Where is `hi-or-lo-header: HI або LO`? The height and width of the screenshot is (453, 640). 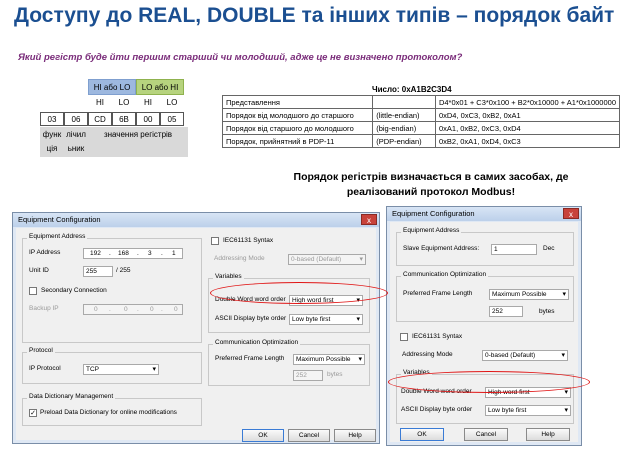
hi-or-lo-header: HI або LO is located at coordinates (112, 87).